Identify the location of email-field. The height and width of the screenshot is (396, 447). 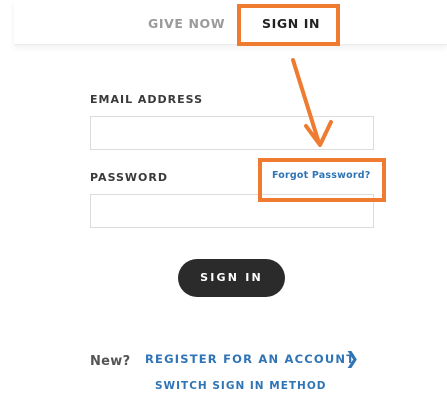
(232, 133).